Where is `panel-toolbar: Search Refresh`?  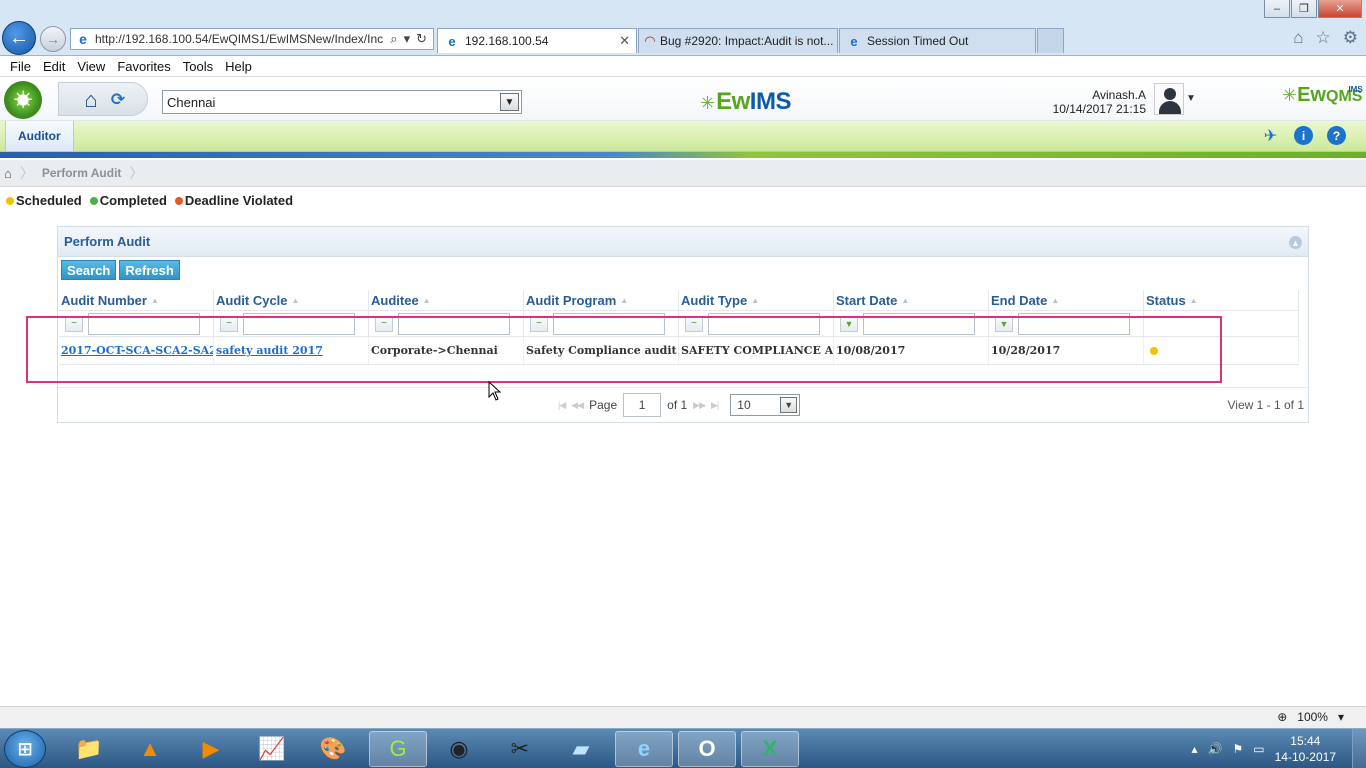
panel-toolbar: Search Refresh is located at coordinates (120, 270).